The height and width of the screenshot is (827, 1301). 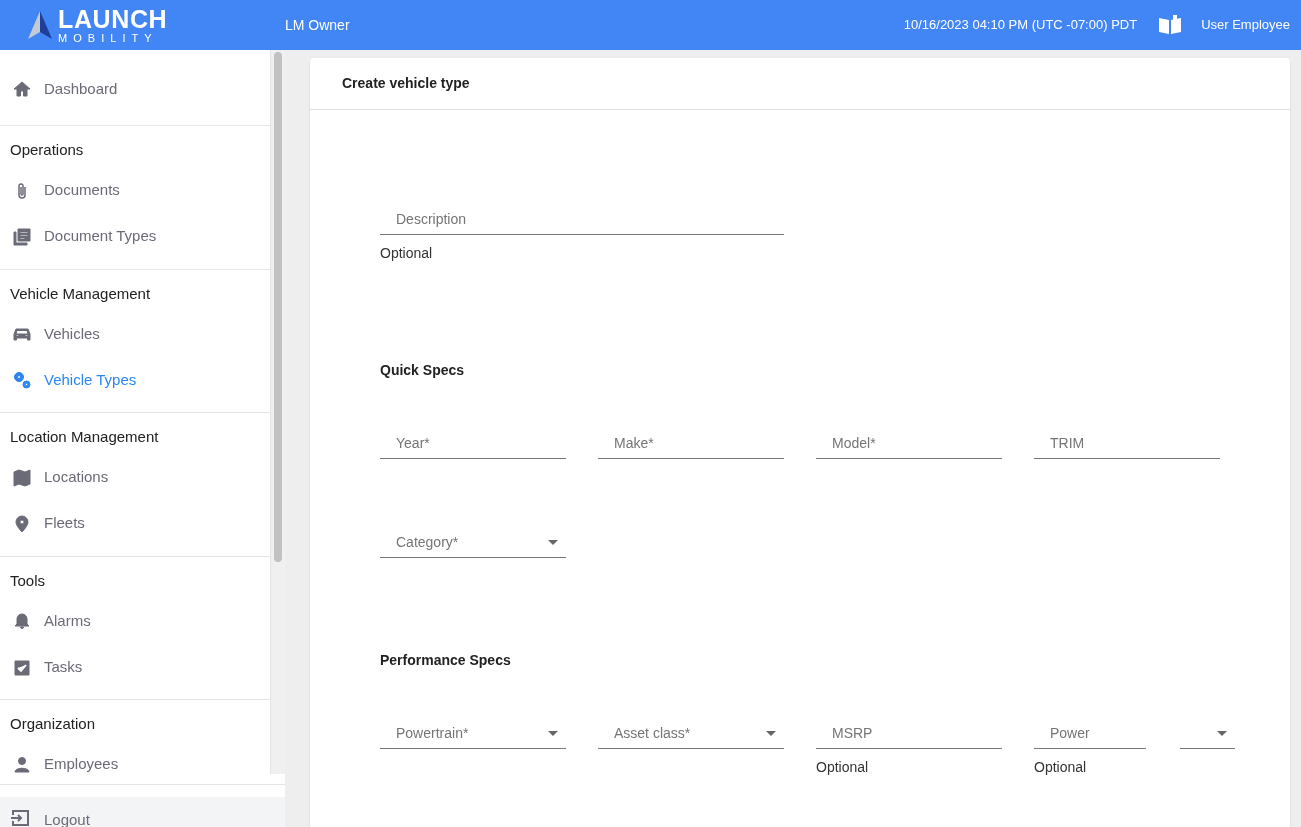 What do you see at coordinates (53, 724) in the screenshot?
I see `section-heading: Organization` at bounding box center [53, 724].